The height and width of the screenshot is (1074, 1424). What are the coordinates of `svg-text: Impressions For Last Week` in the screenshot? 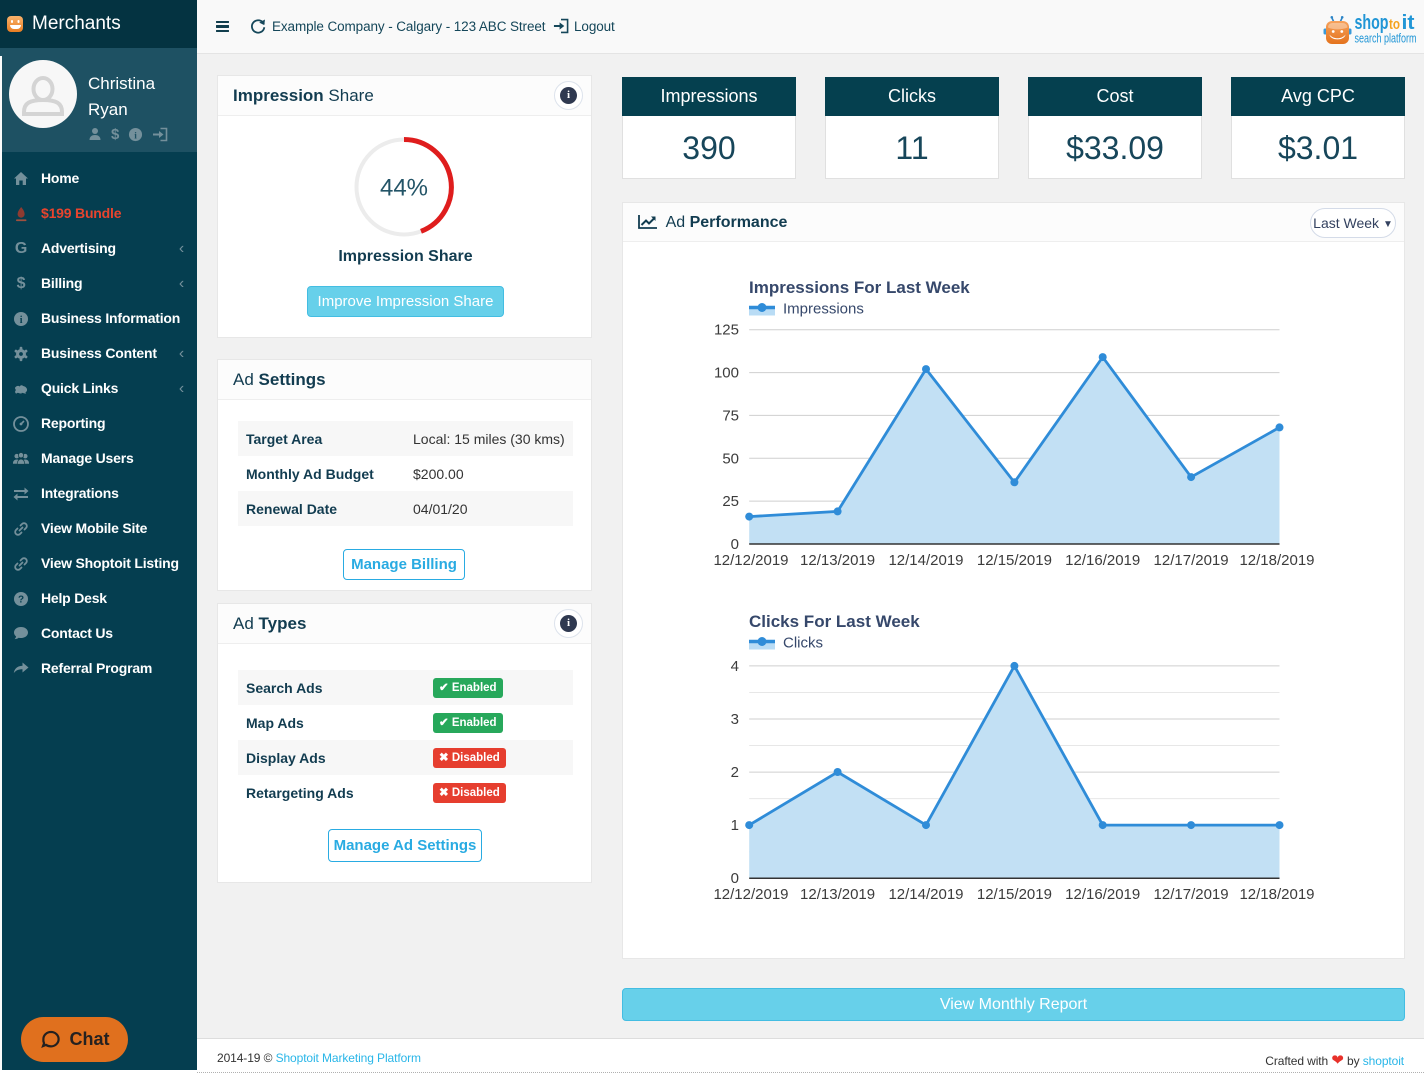 It's located at (859, 287).